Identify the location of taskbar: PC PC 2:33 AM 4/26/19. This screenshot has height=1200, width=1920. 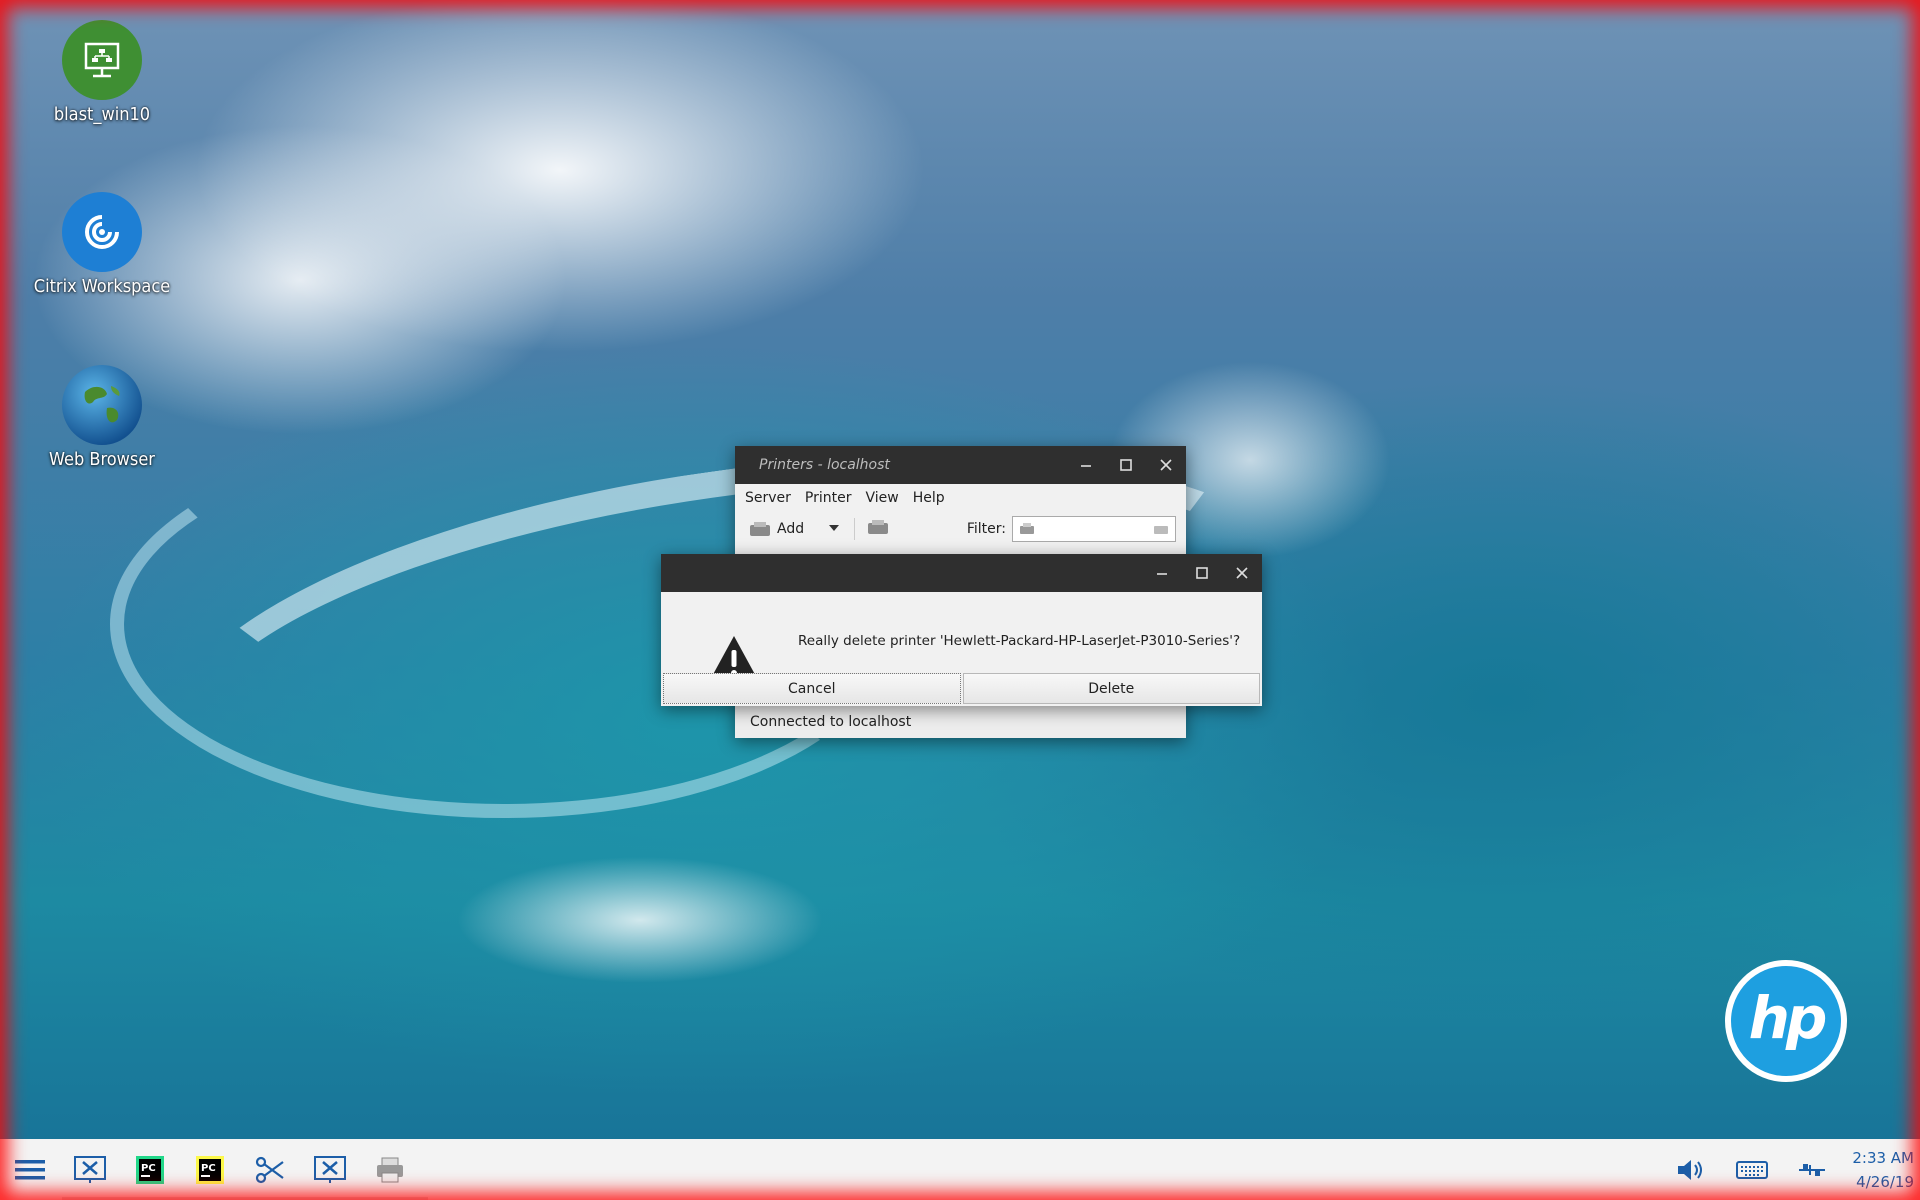
(960, 1169).